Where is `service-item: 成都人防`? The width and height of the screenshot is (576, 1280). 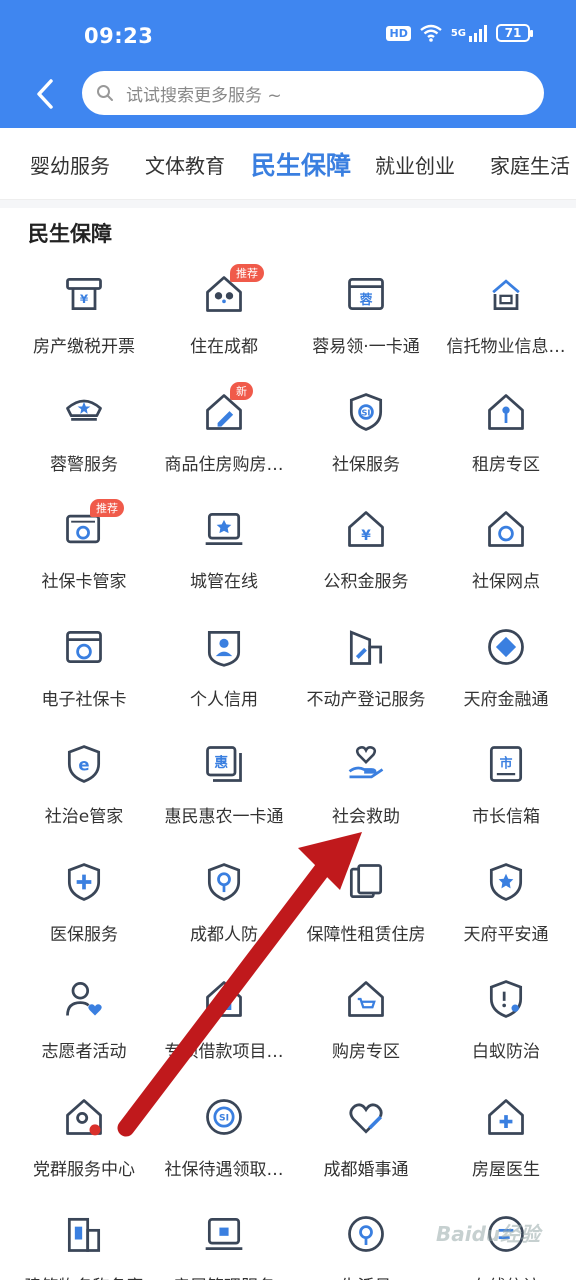 service-item: 成都人防 is located at coordinates (224, 908).